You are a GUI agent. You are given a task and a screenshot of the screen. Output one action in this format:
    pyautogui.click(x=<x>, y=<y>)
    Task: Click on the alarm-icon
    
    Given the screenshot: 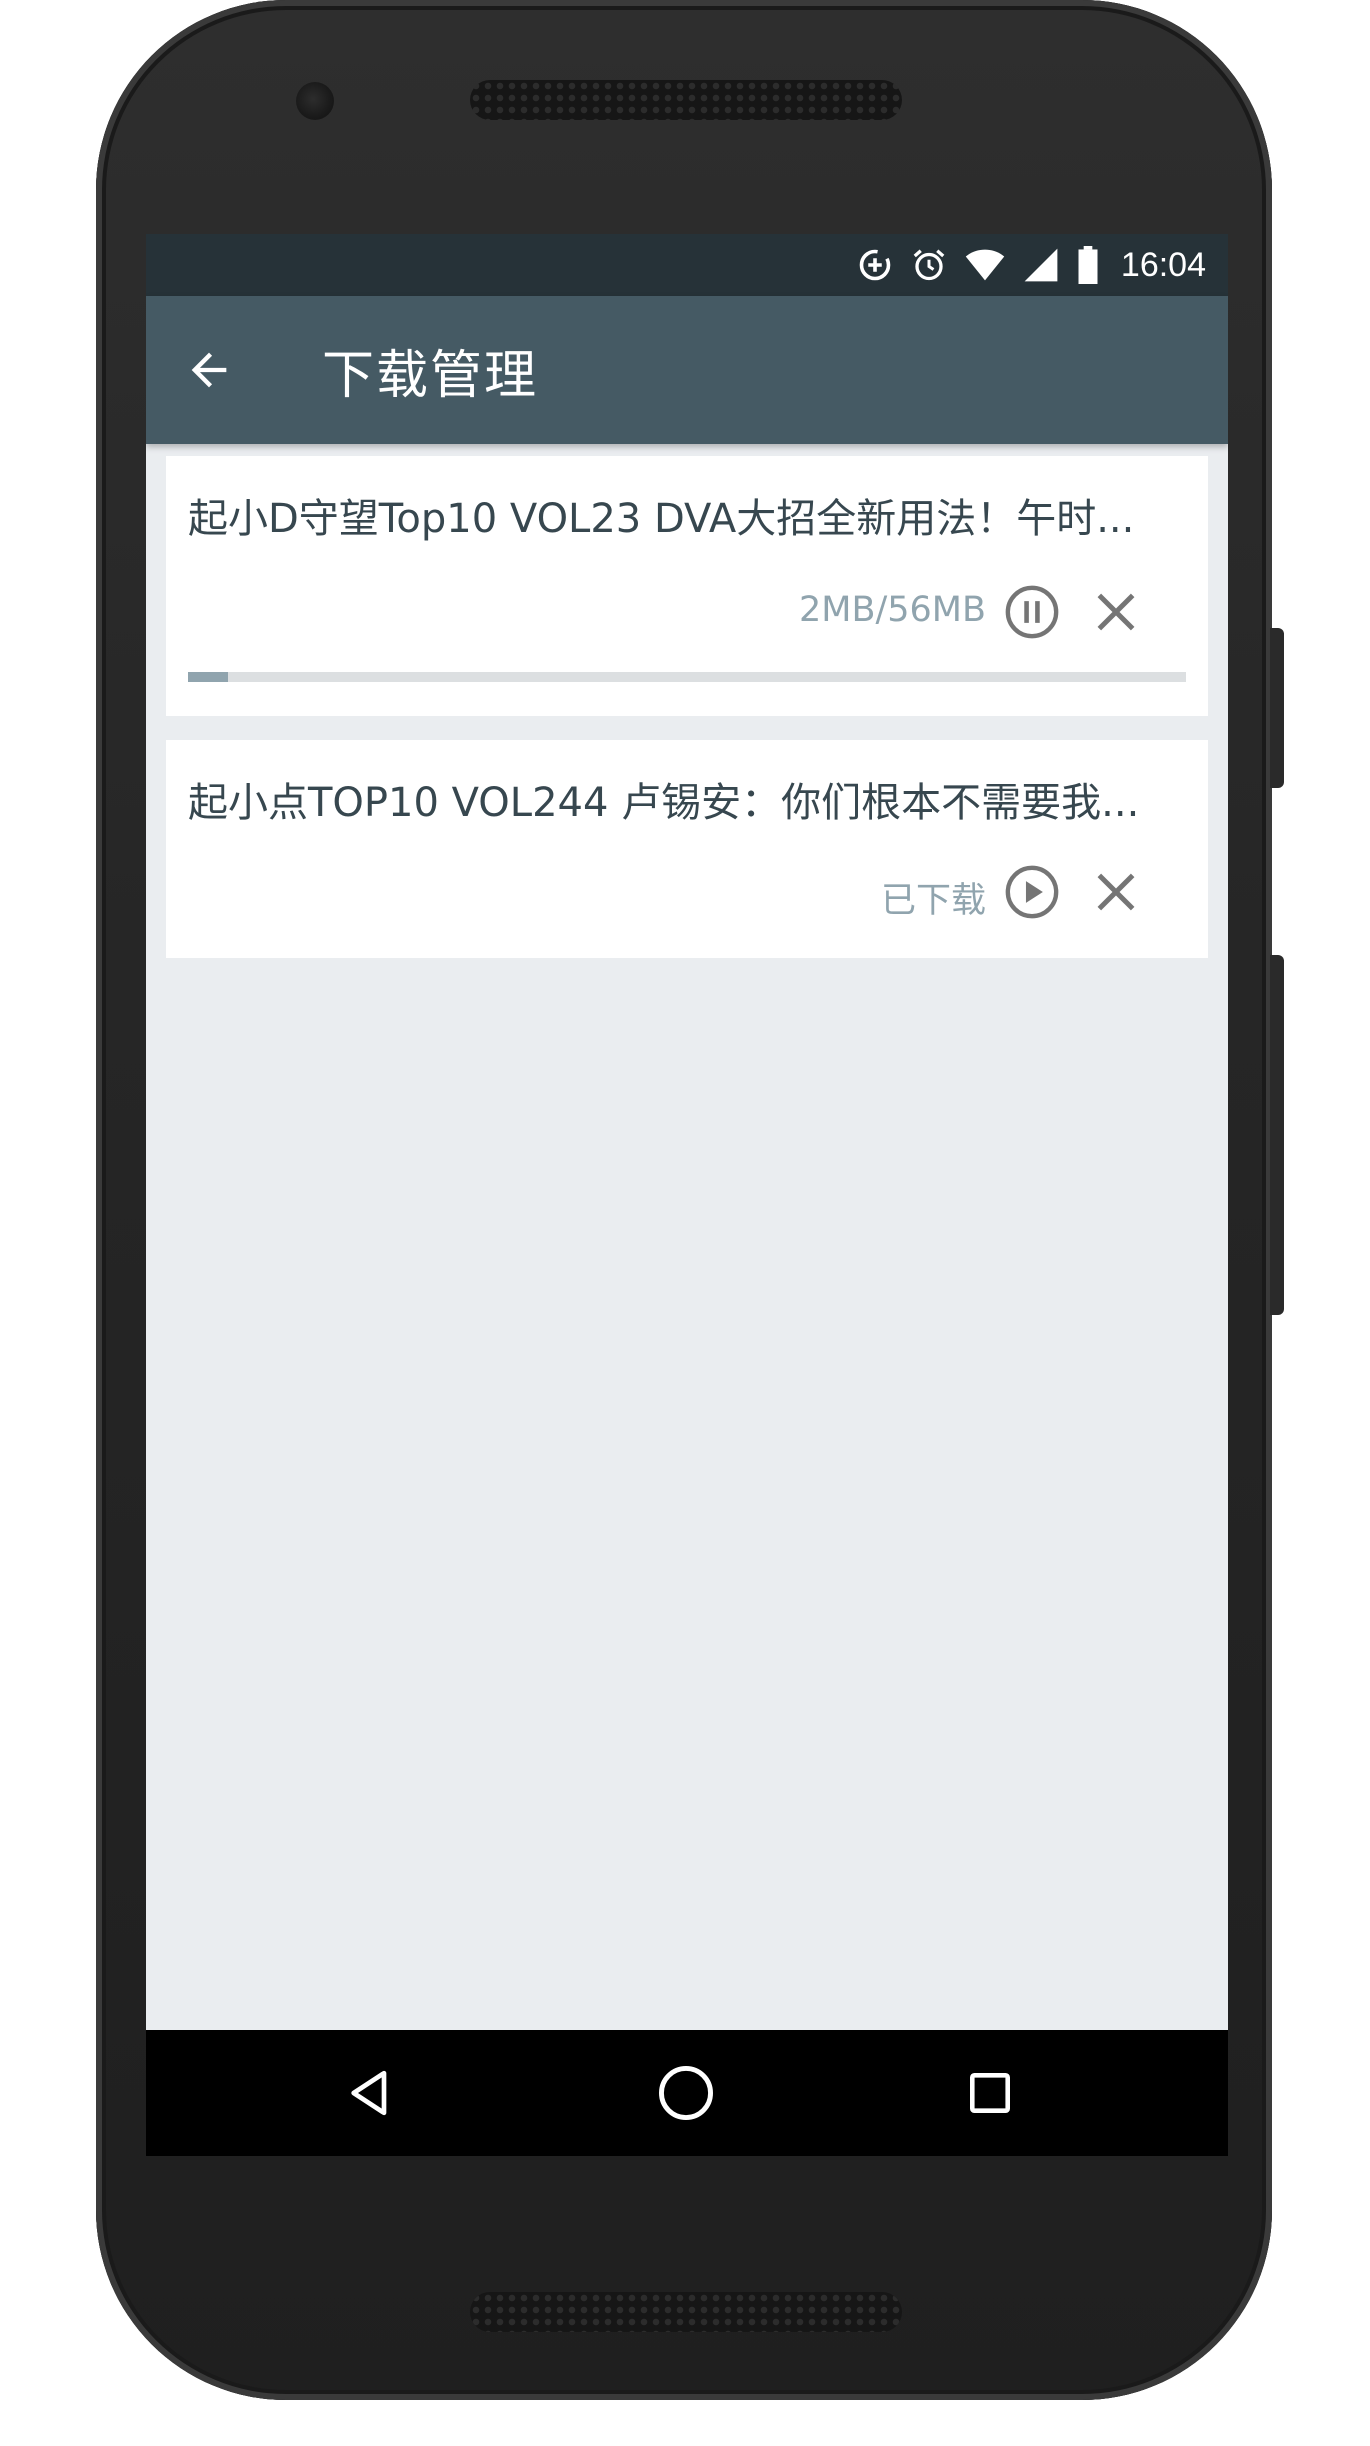 What is the action you would take?
    pyautogui.click(x=929, y=265)
    